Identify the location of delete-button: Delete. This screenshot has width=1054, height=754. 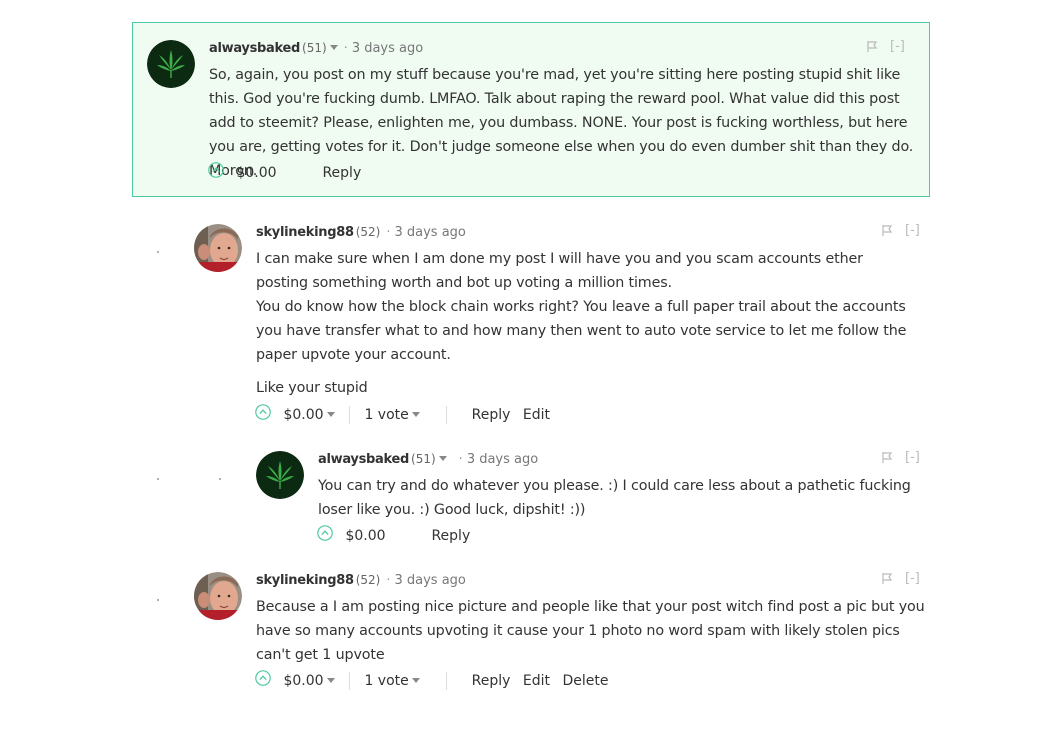
(585, 681).